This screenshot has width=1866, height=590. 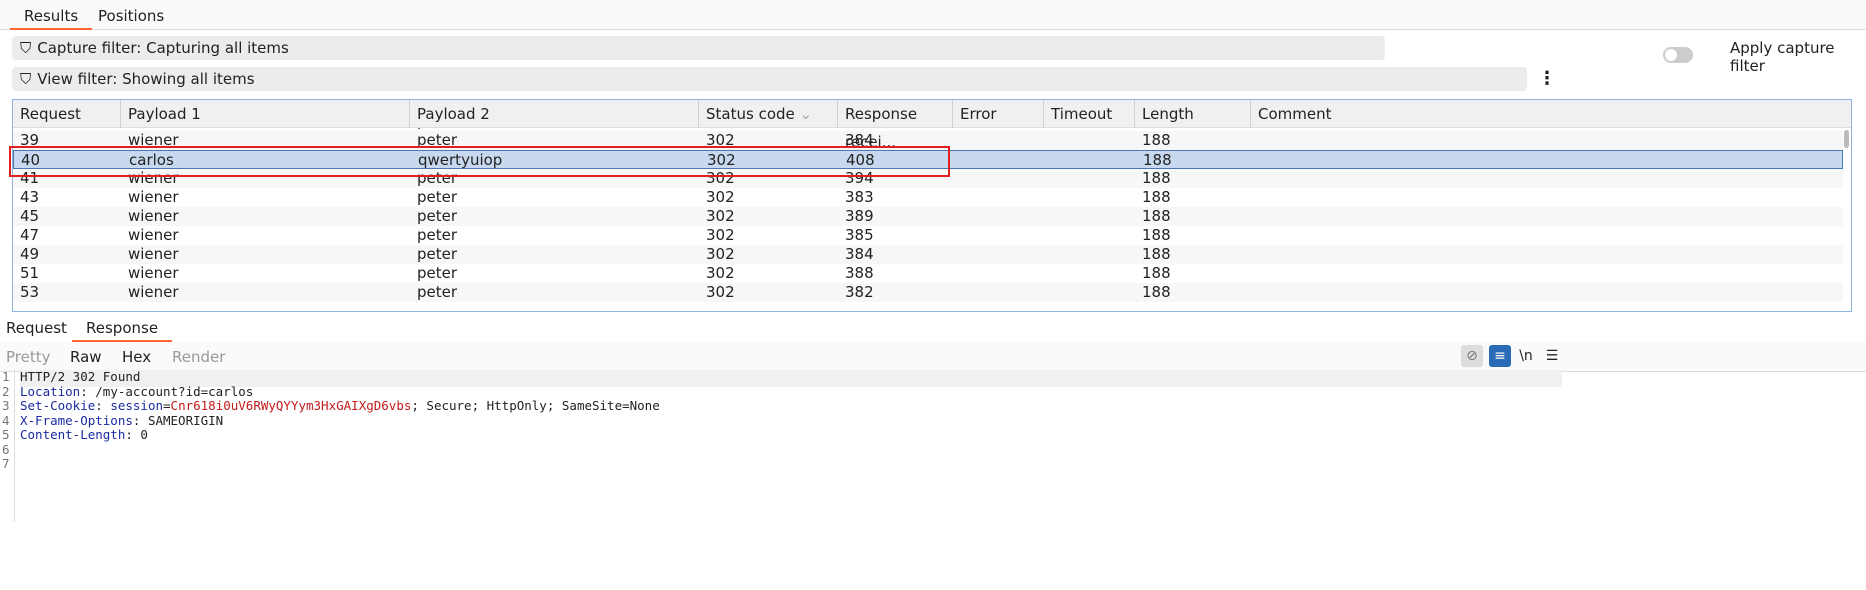 What do you see at coordinates (859, 254) in the screenshot?
I see `table-cell: 384` at bounding box center [859, 254].